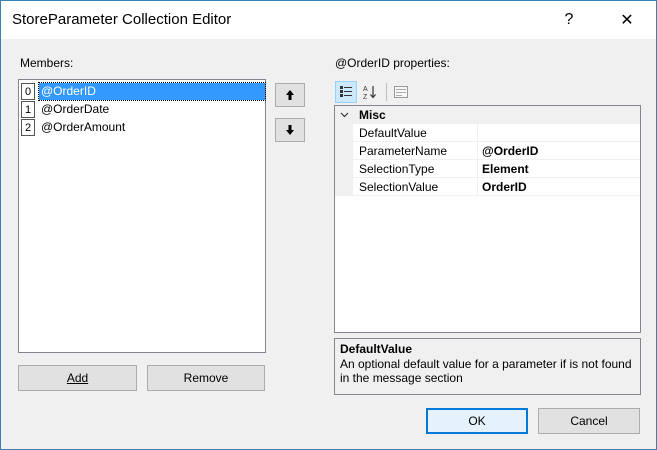  I want to click on remove-button-label: Remove, so click(206, 378).